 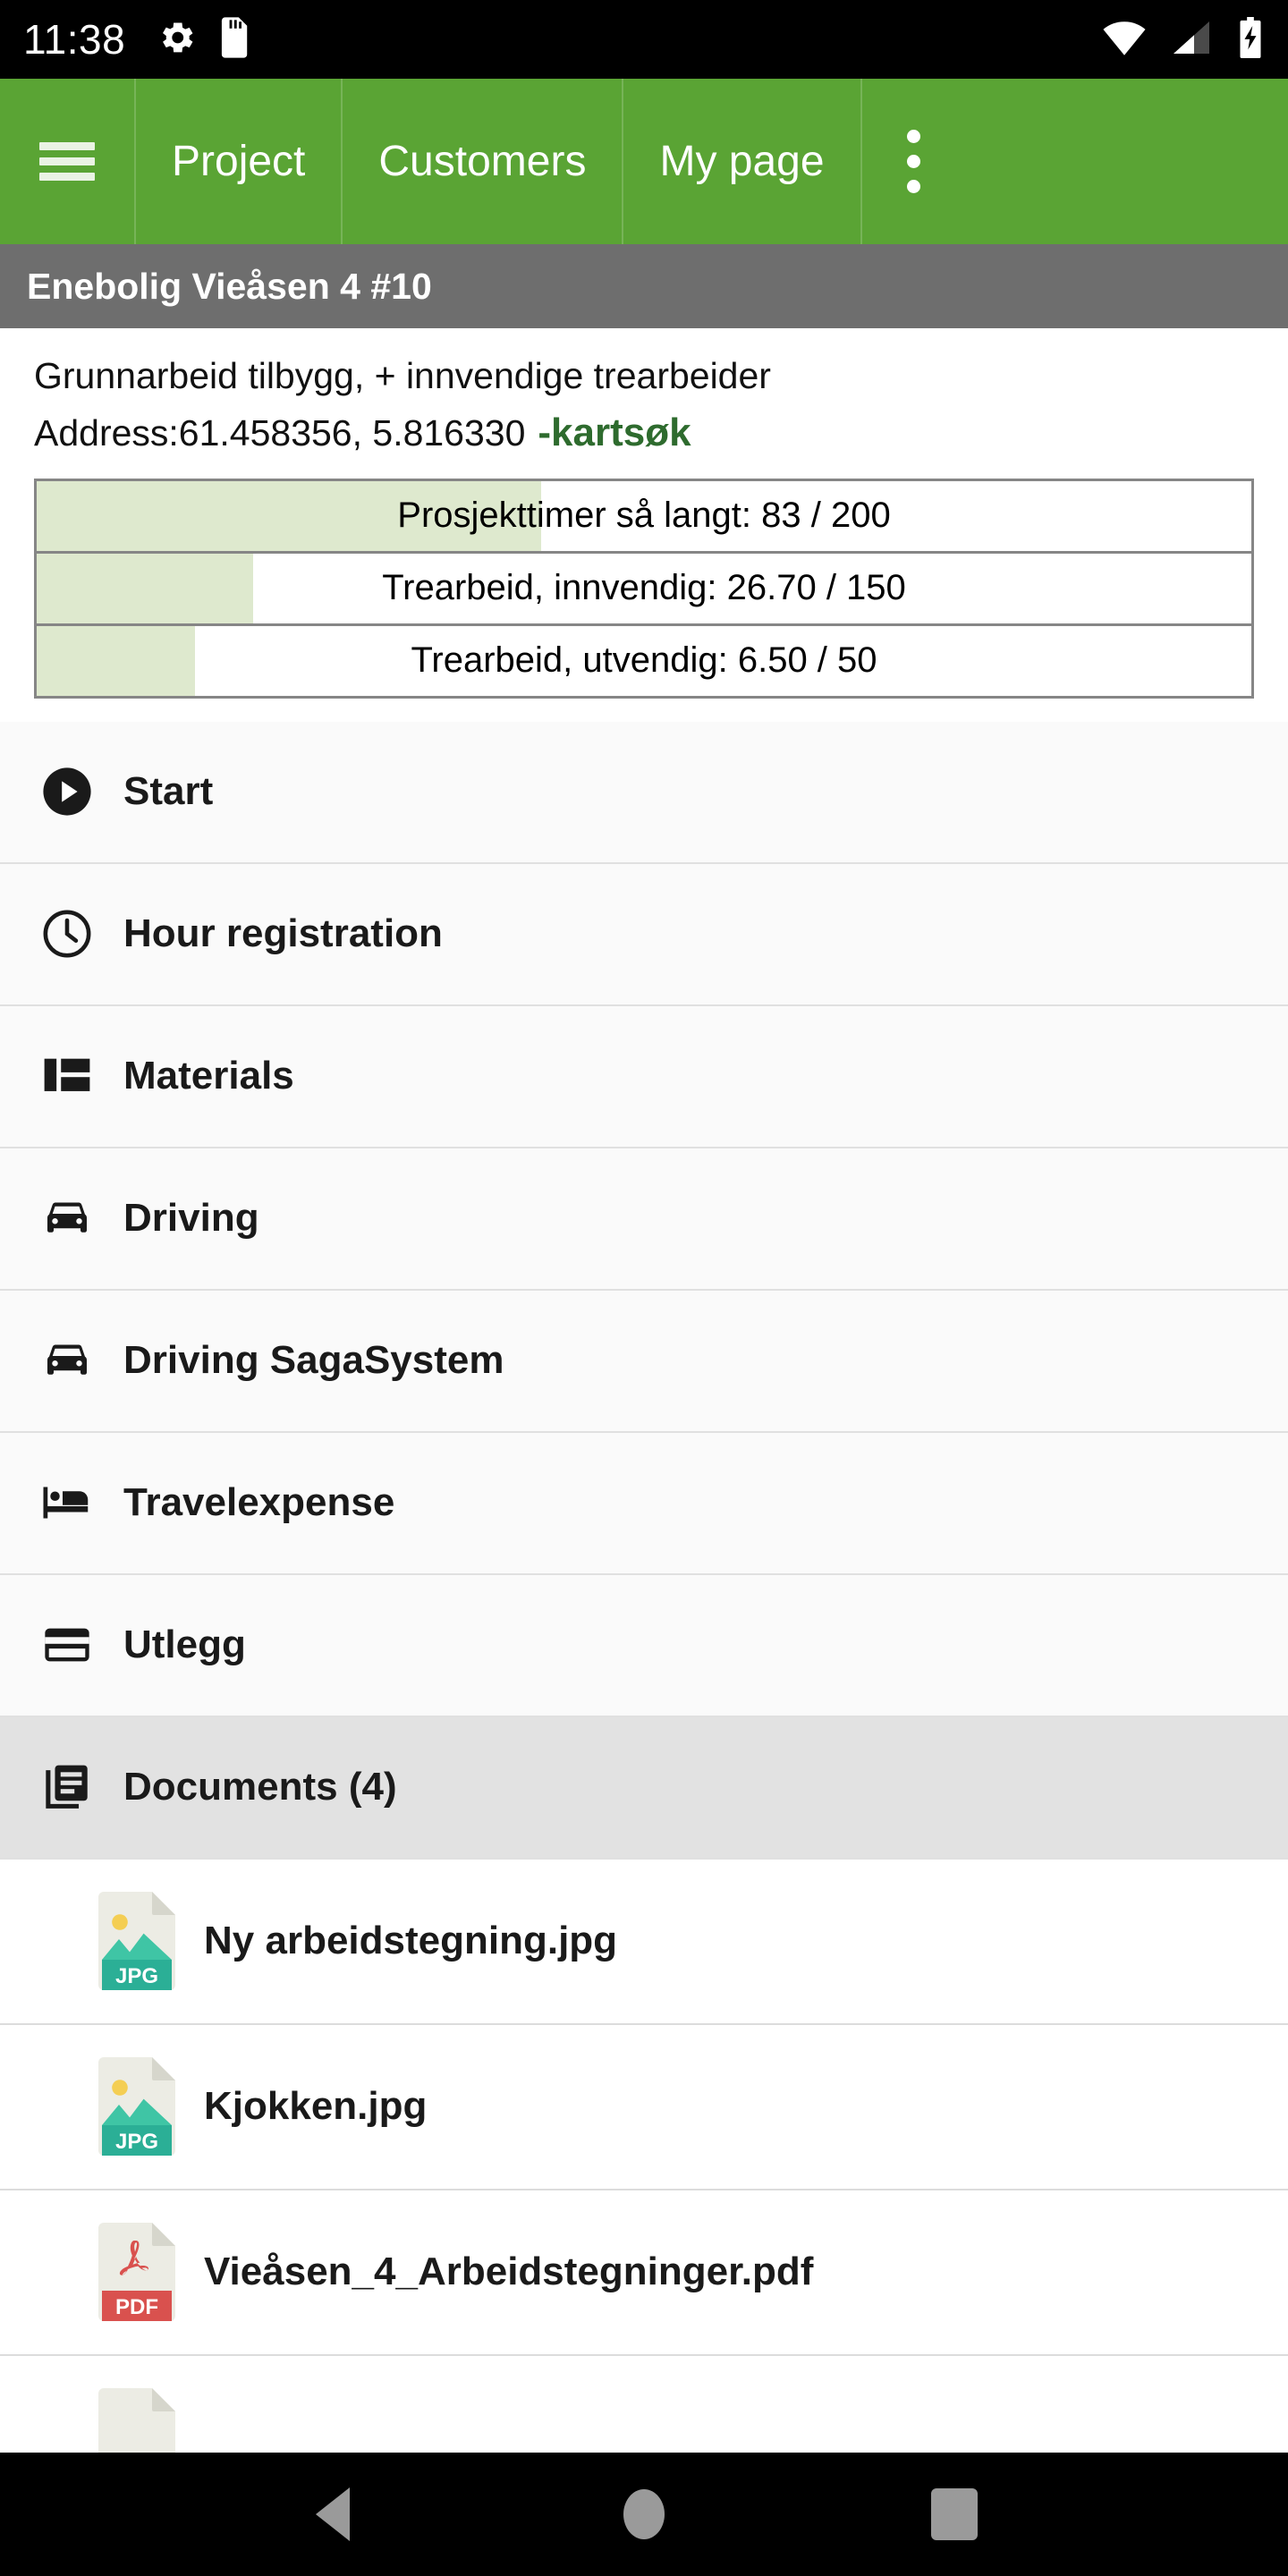 I want to click on hamburger-menu-button, so click(x=67, y=161).